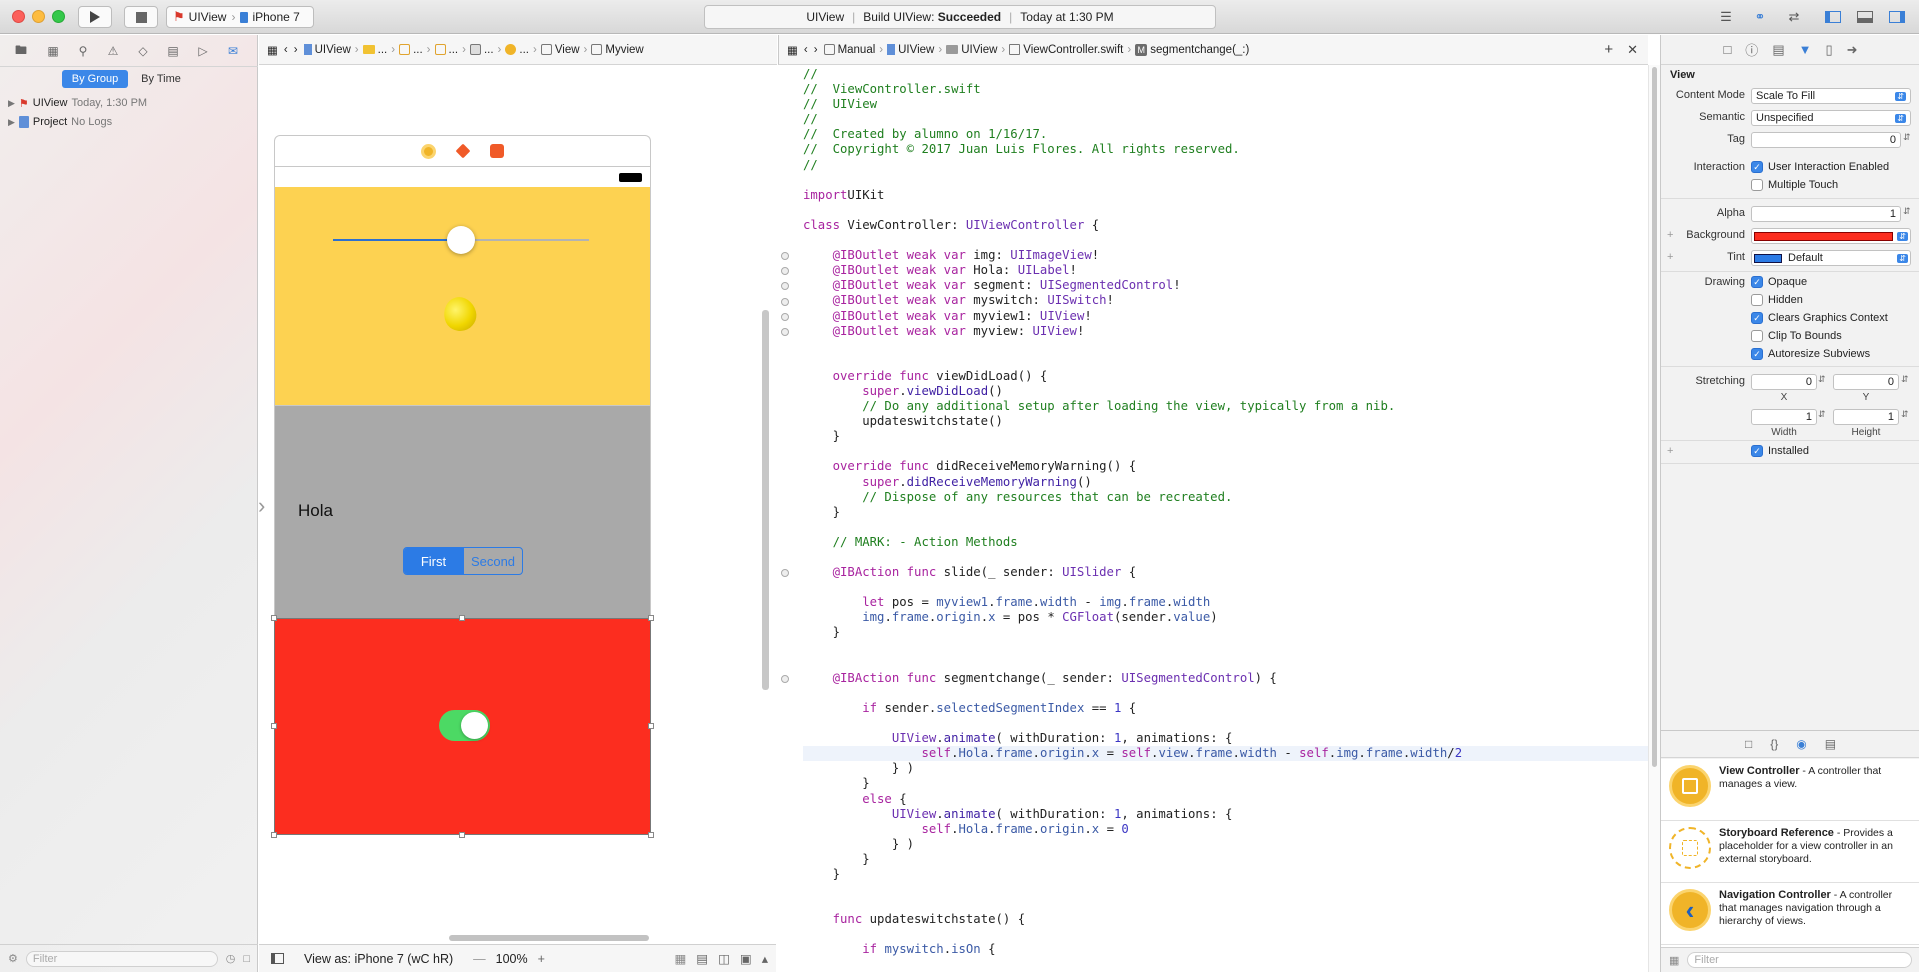 The height and width of the screenshot is (972, 1919). I want to click on file-inspector-icon: □, so click(1727, 49).